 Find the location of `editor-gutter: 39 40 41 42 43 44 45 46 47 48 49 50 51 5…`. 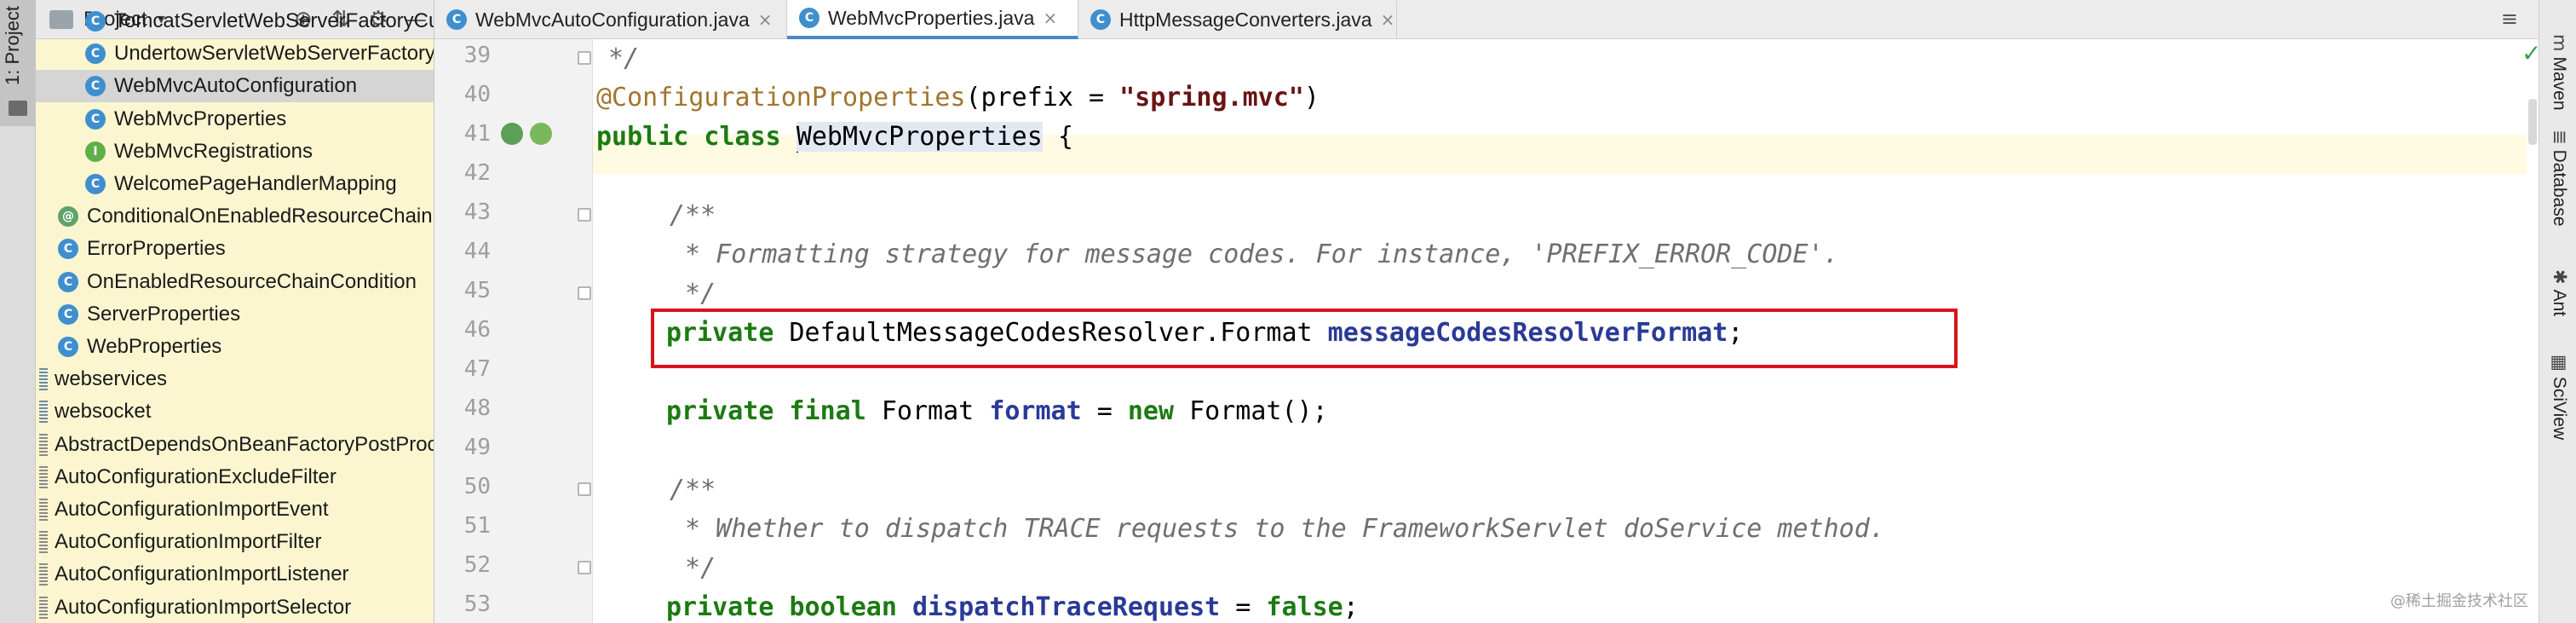

editor-gutter: 39 40 41 42 43 44 45 46 47 48 49 50 51 5… is located at coordinates (513, 331).